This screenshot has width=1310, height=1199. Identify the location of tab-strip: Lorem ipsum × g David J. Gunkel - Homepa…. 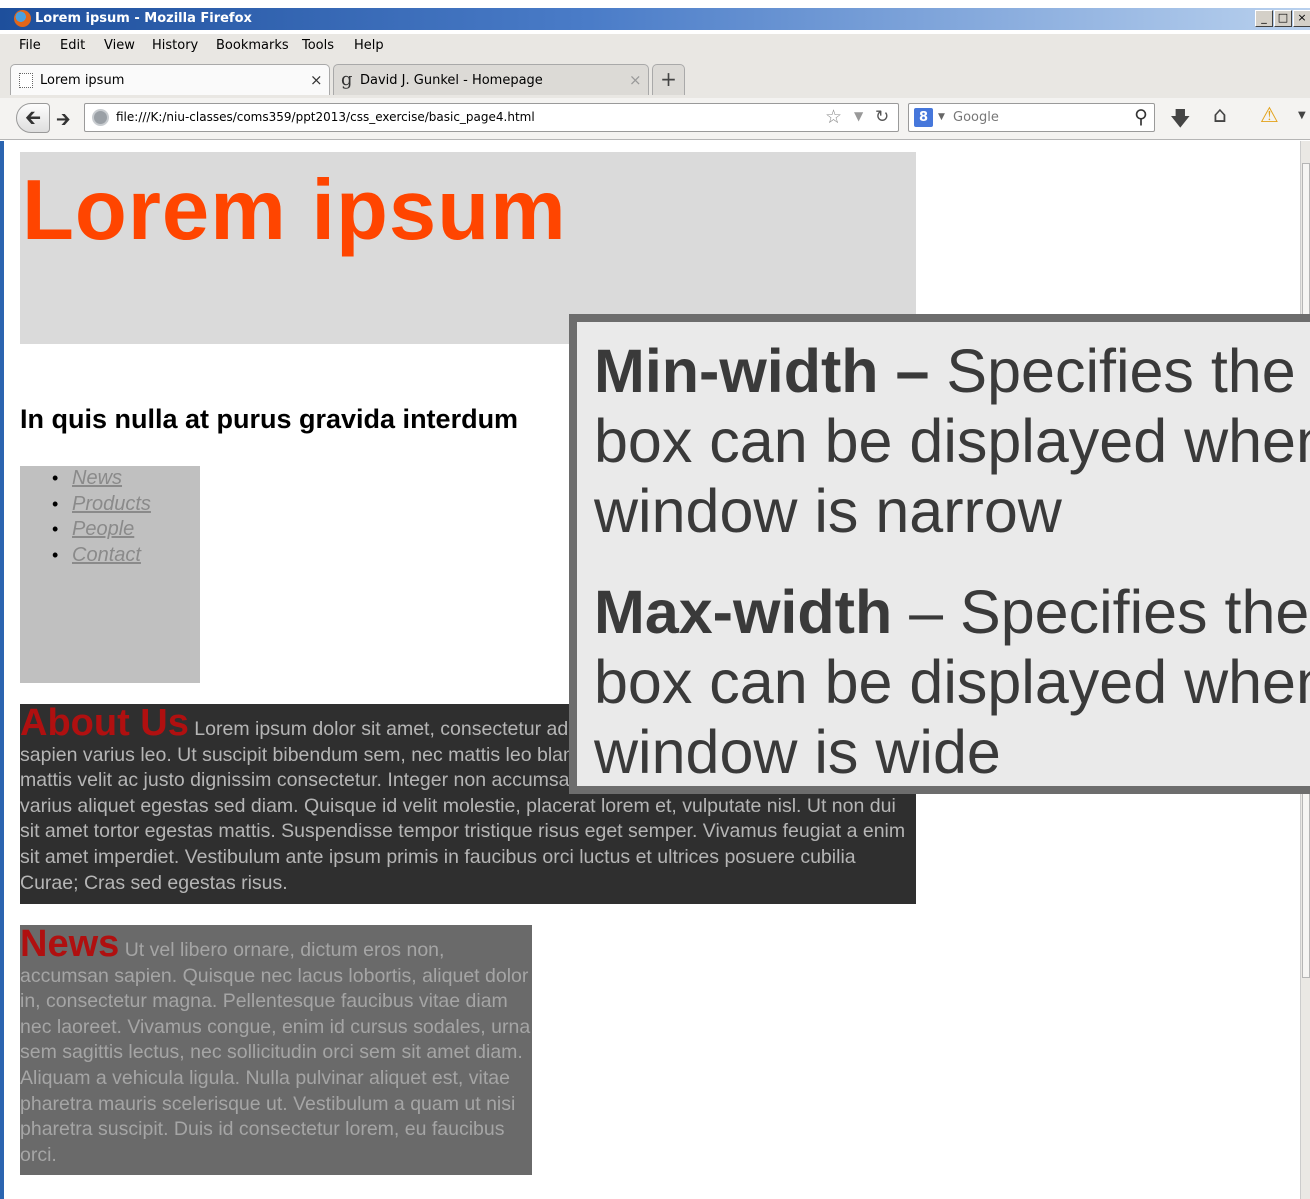
(655, 79).